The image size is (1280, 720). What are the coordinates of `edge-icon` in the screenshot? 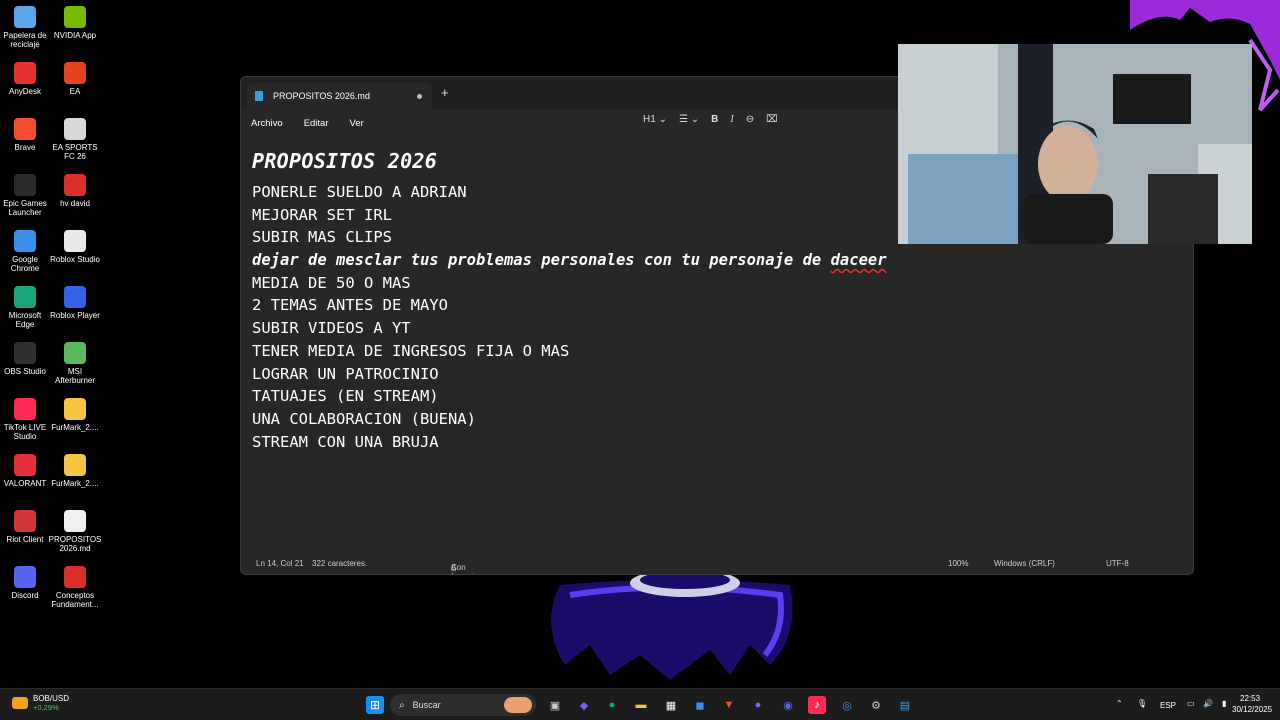 It's located at (25, 297).